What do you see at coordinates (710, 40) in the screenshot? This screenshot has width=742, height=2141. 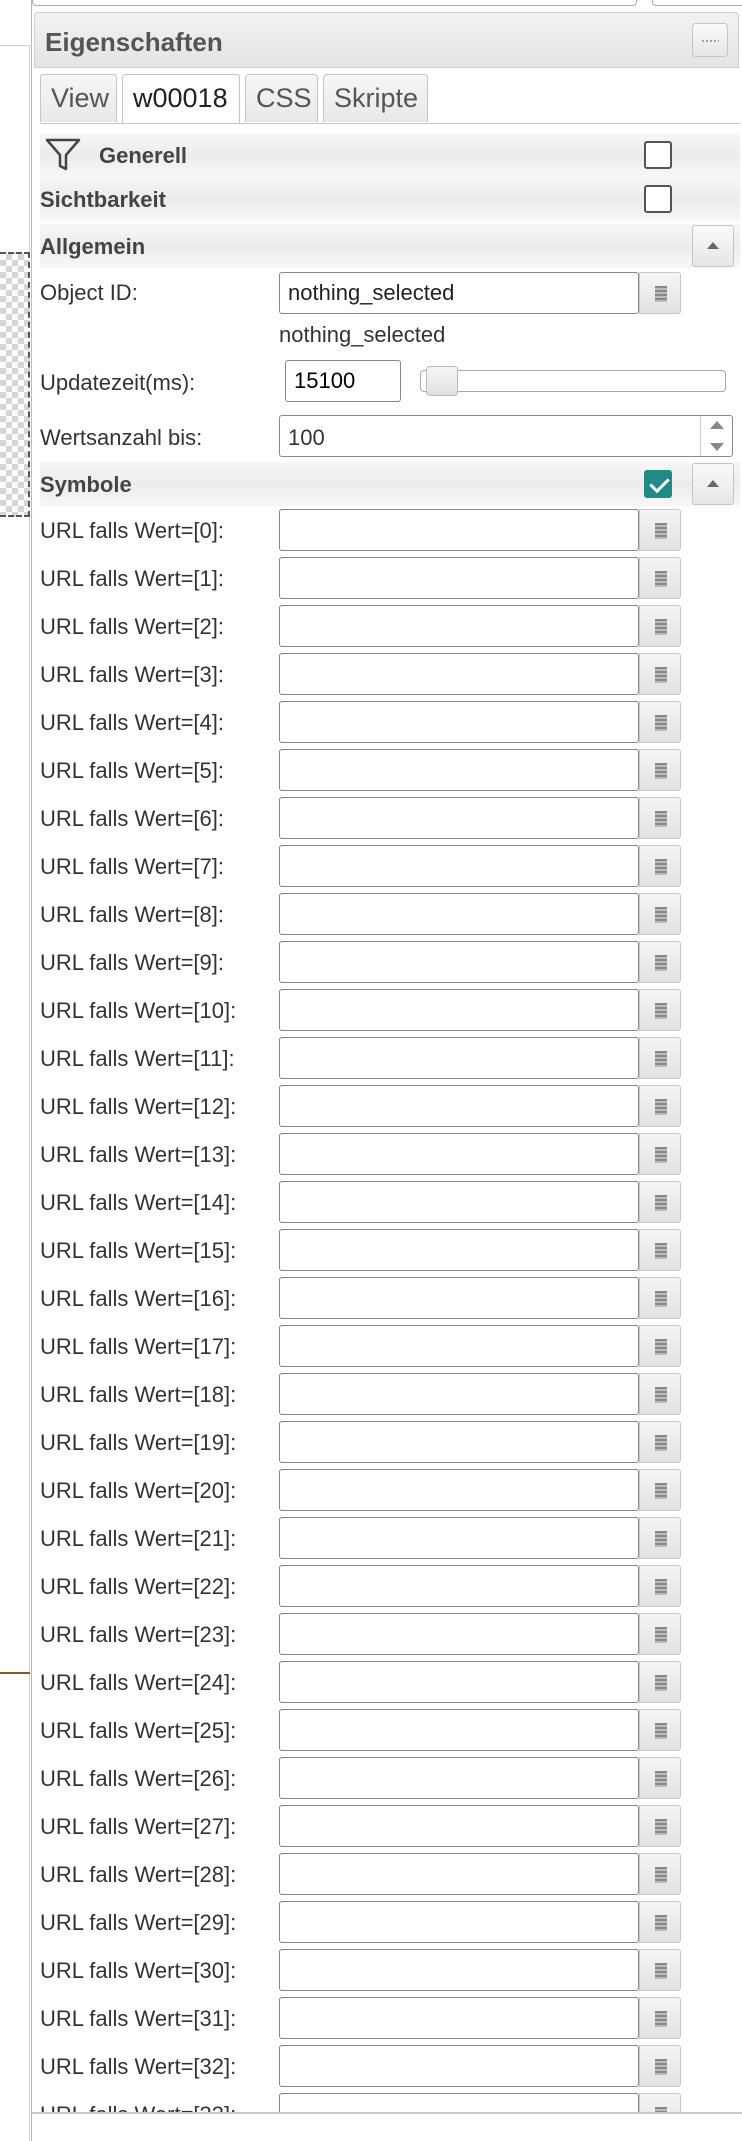 I see `panel-collapse-button` at bounding box center [710, 40].